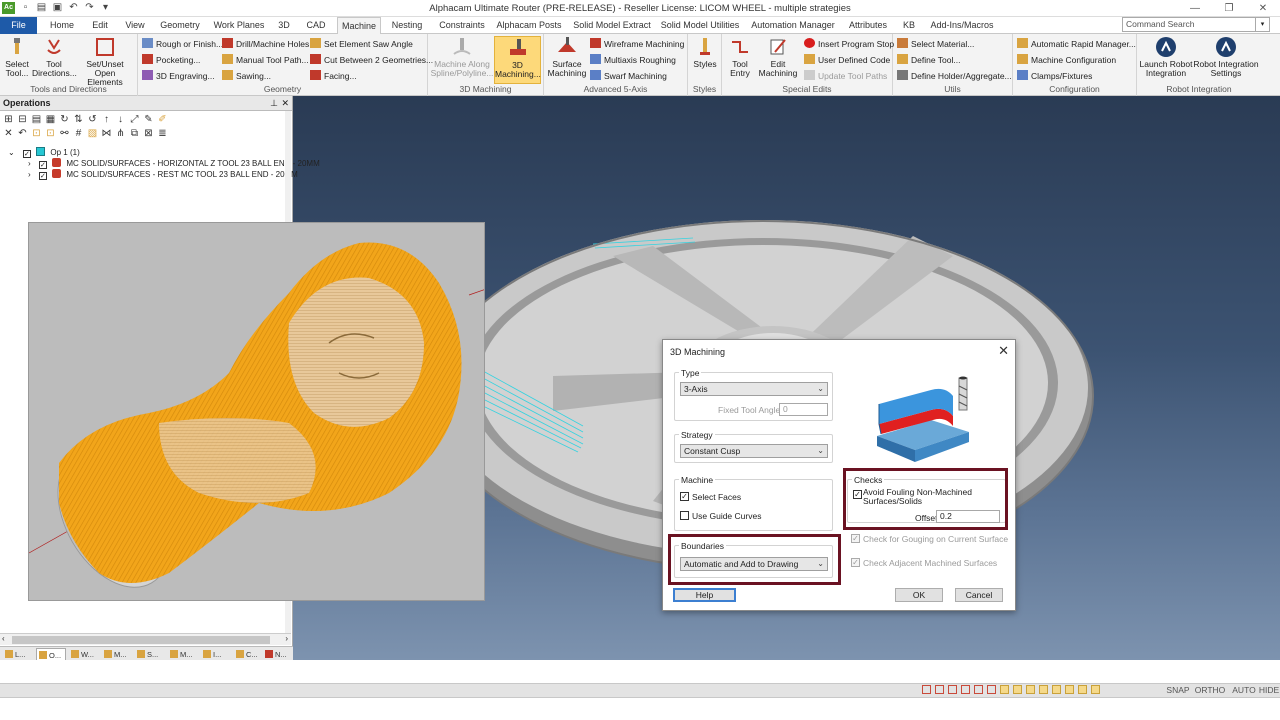 This screenshot has height=720, width=1280. Describe the element at coordinates (29, 163) in the screenshot. I see `expand-arrow-icon: ›` at that location.